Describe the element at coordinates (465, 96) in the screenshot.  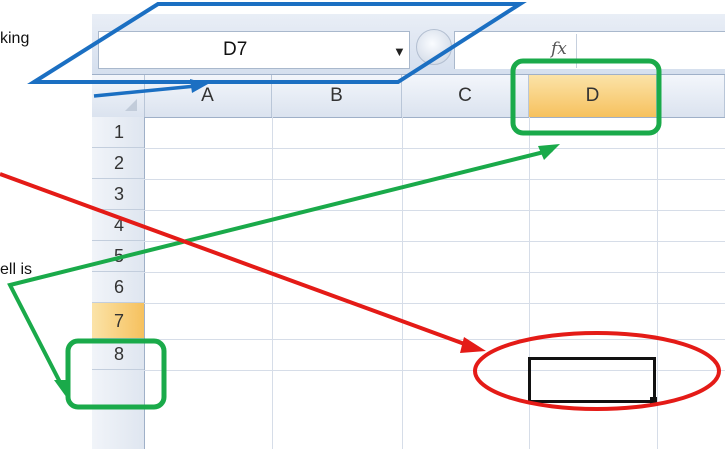
I see `column-header-c: C` at that location.